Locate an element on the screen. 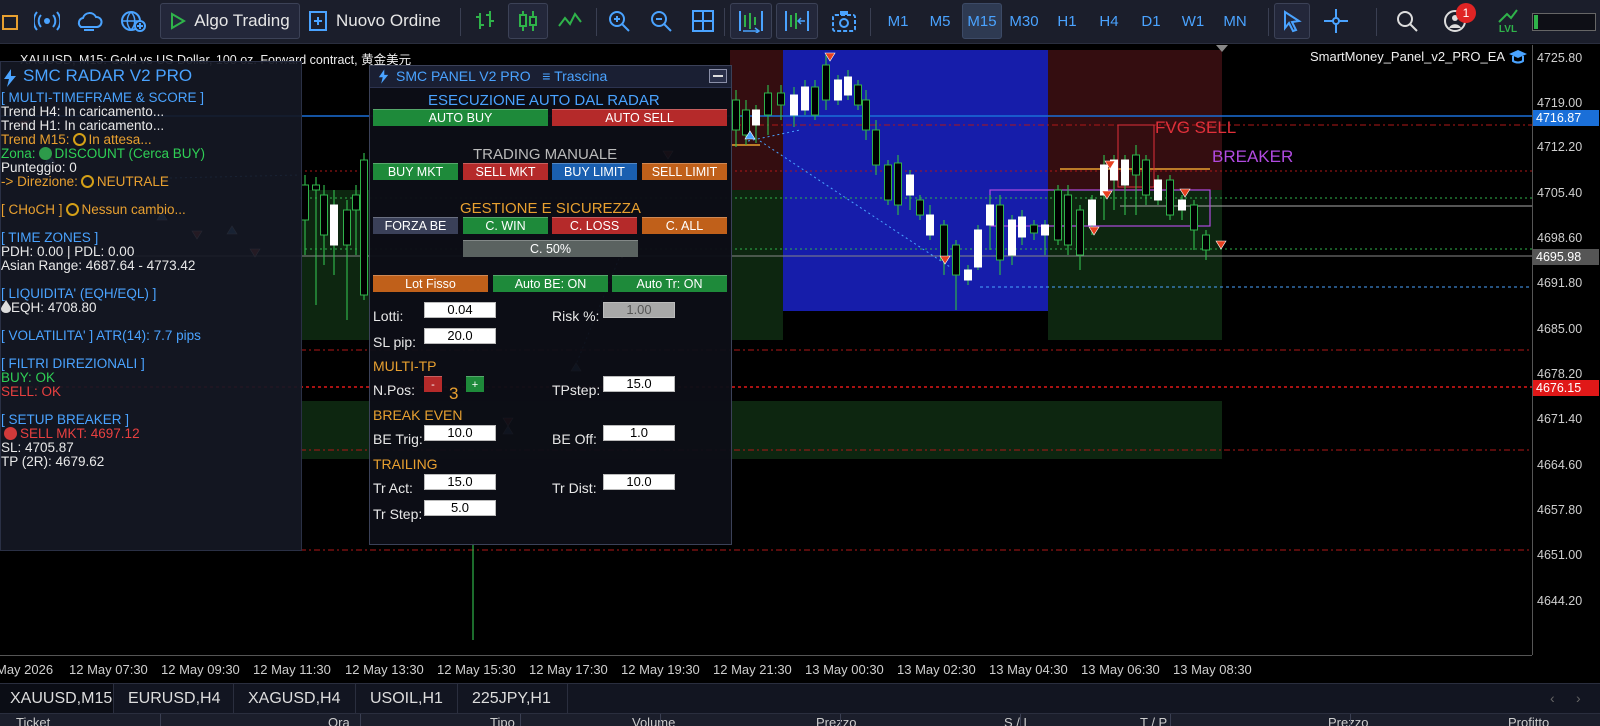 This screenshot has height=726, width=1600. auto-breakeven-toggle: Auto BE: ON is located at coordinates (550, 283).